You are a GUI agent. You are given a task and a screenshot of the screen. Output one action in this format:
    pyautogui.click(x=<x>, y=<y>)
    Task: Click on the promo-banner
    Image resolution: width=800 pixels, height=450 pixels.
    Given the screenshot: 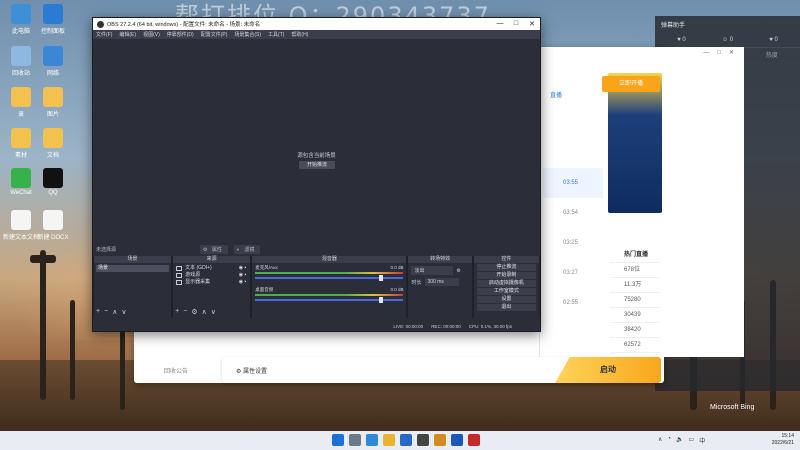 What is the action you would take?
    pyautogui.click(x=635, y=143)
    